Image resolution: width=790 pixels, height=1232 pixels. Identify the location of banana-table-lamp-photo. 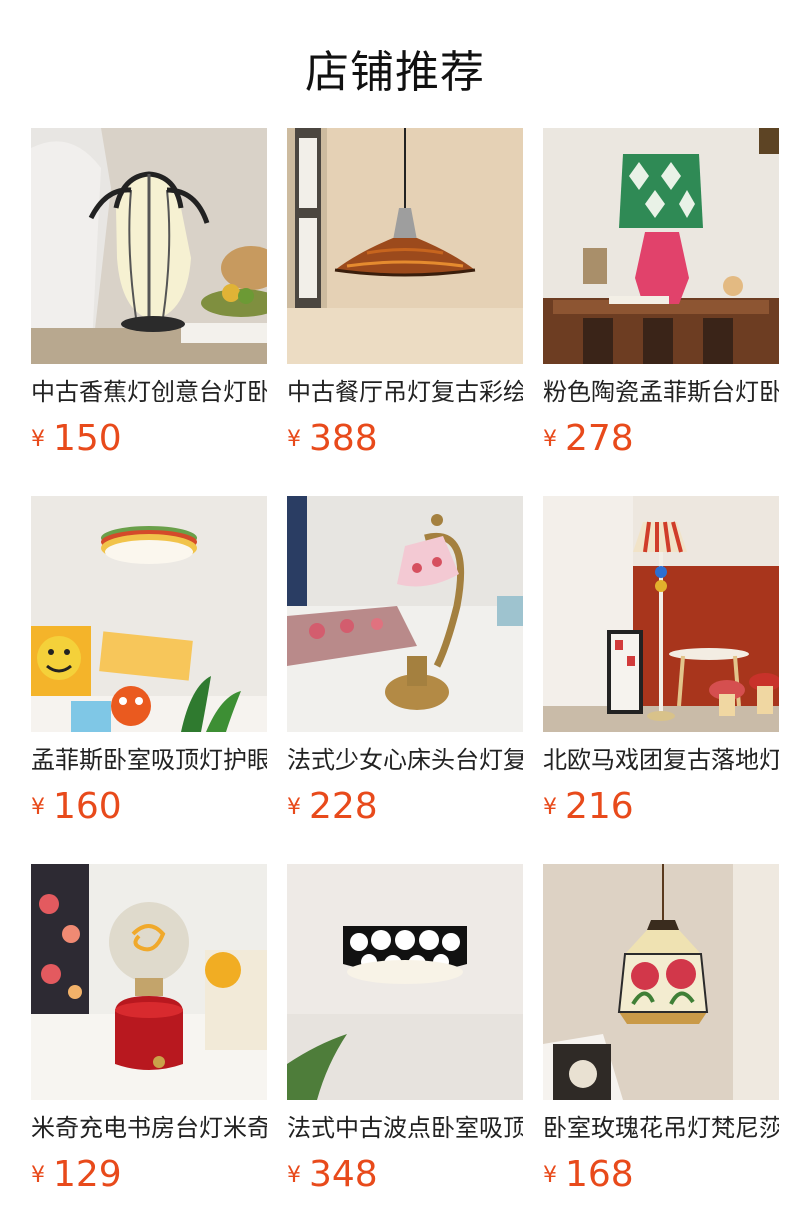
(149, 246).